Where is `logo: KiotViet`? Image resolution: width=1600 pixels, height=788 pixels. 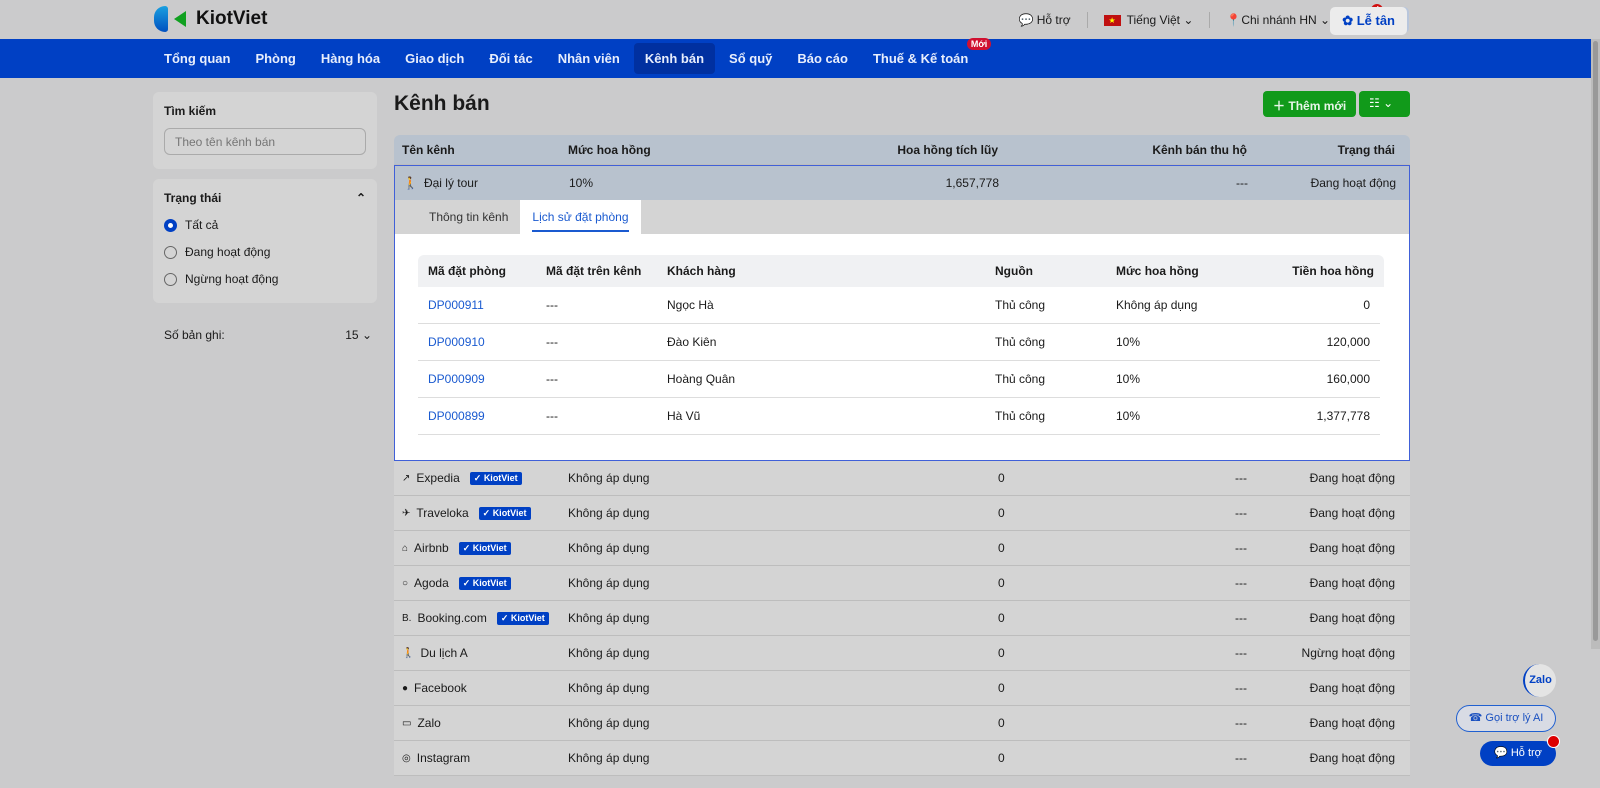 logo: KiotViet is located at coordinates (210, 19).